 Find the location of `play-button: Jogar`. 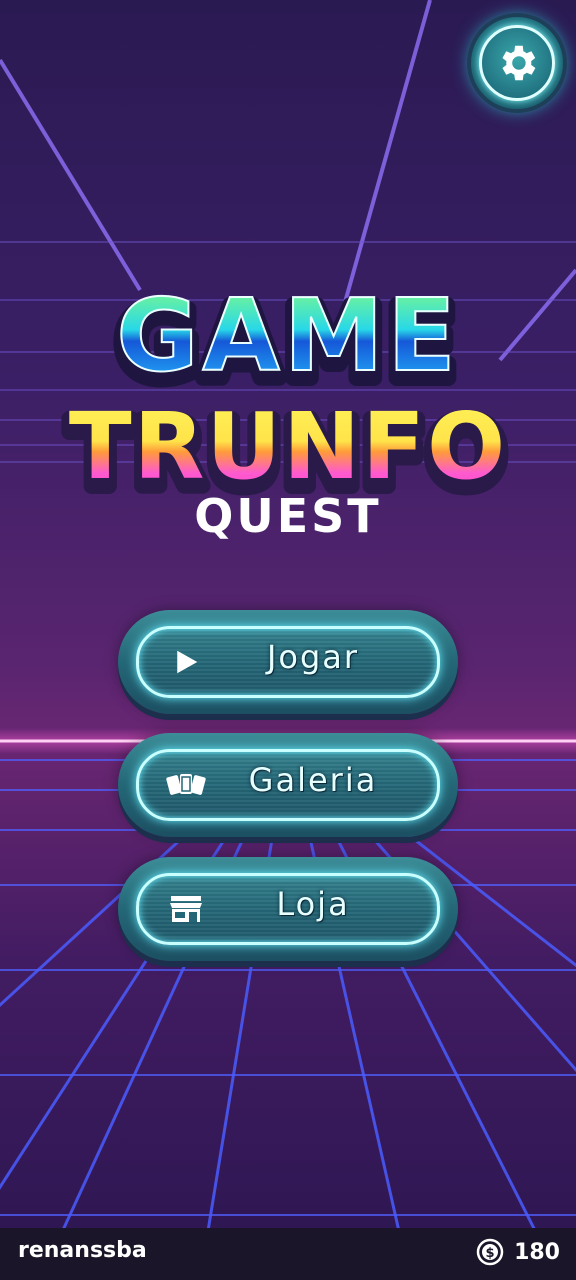

play-button: Jogar is located at coordinates (288, 662).